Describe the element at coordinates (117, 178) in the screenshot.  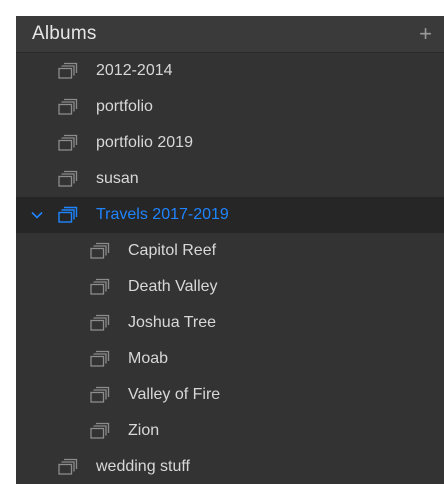
I see `album-label: susan` at that location.